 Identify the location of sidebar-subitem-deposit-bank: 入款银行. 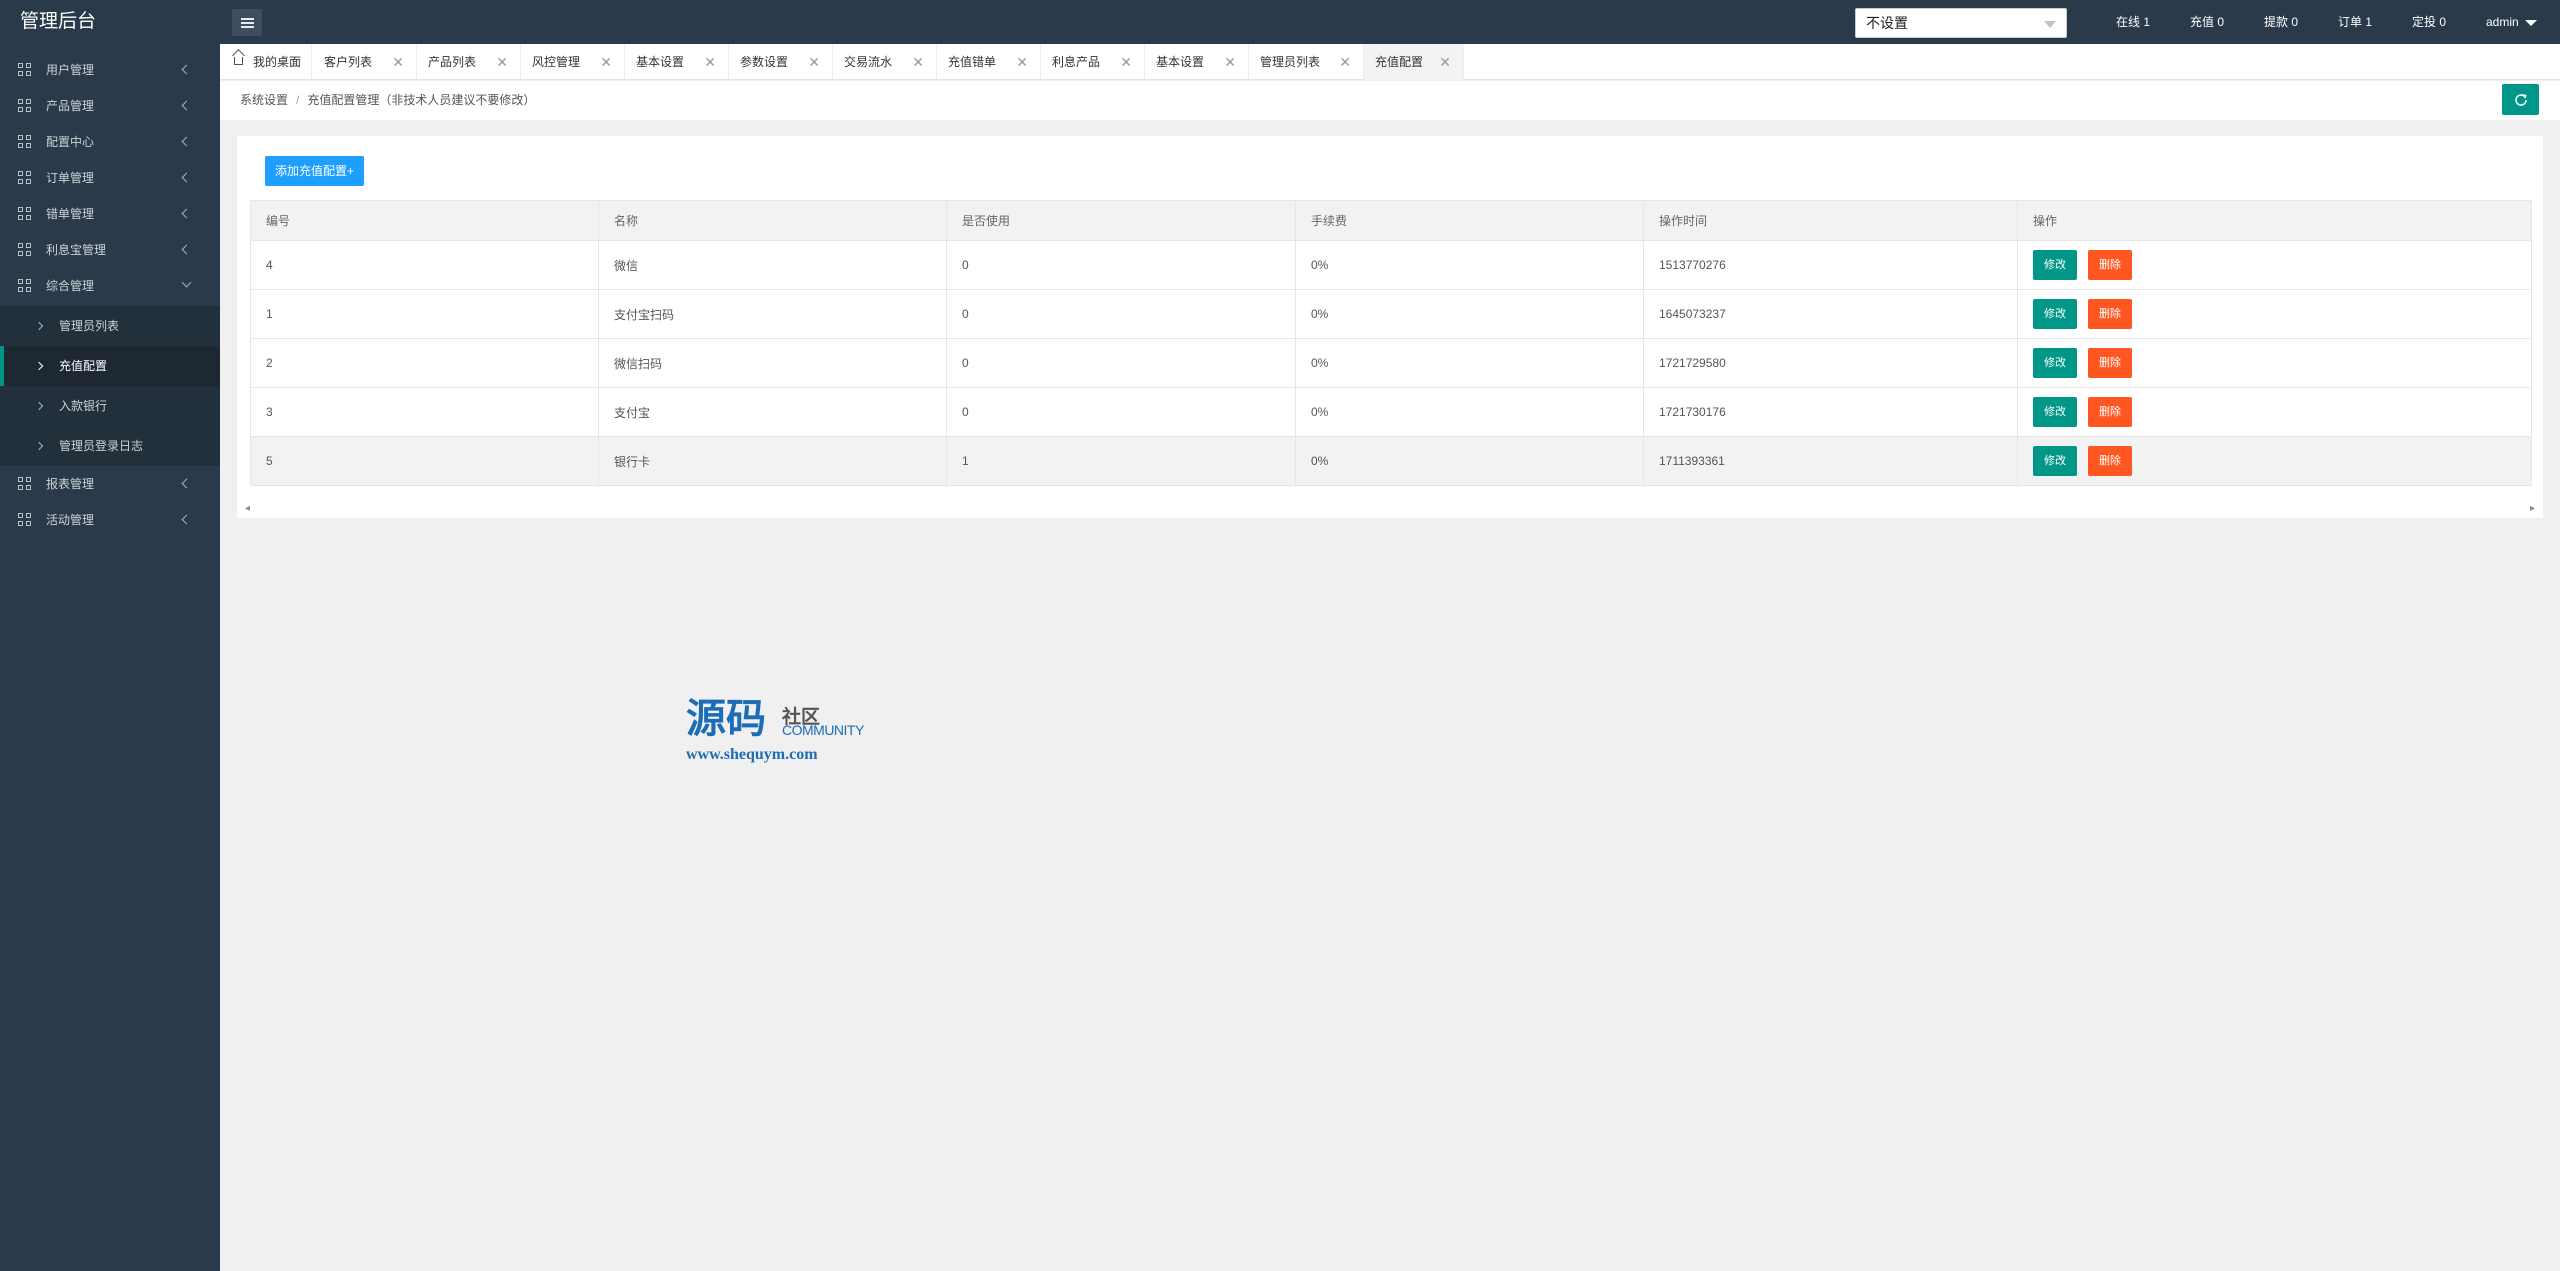
(110, 406).